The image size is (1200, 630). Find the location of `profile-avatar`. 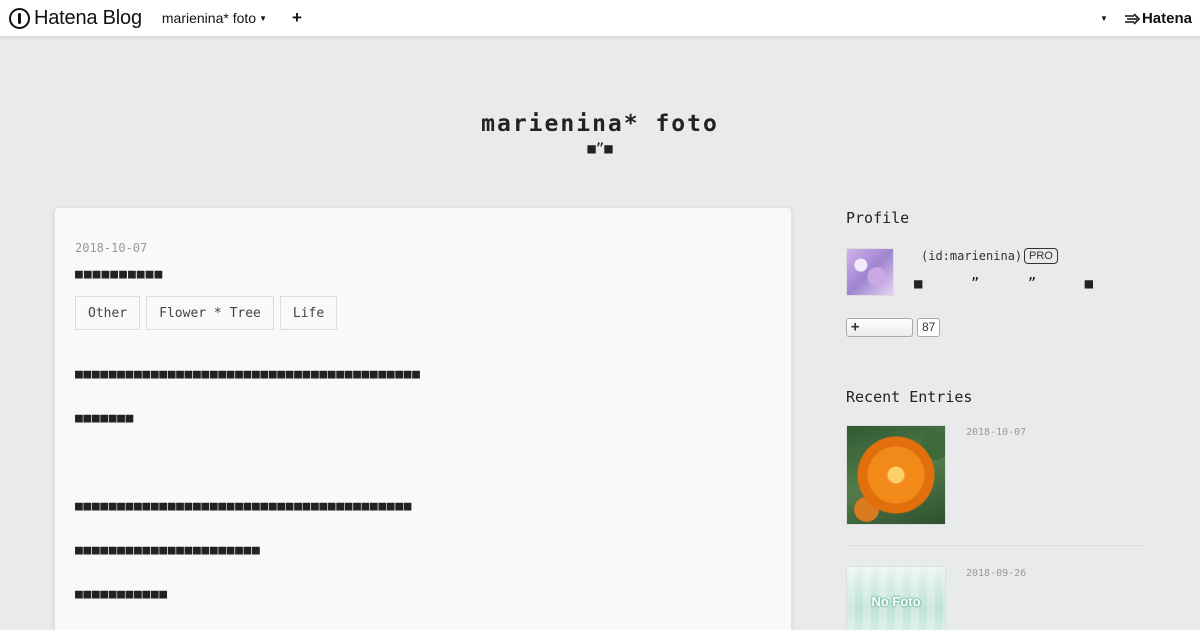

profile-avatar is located at coordinates (870, 272).